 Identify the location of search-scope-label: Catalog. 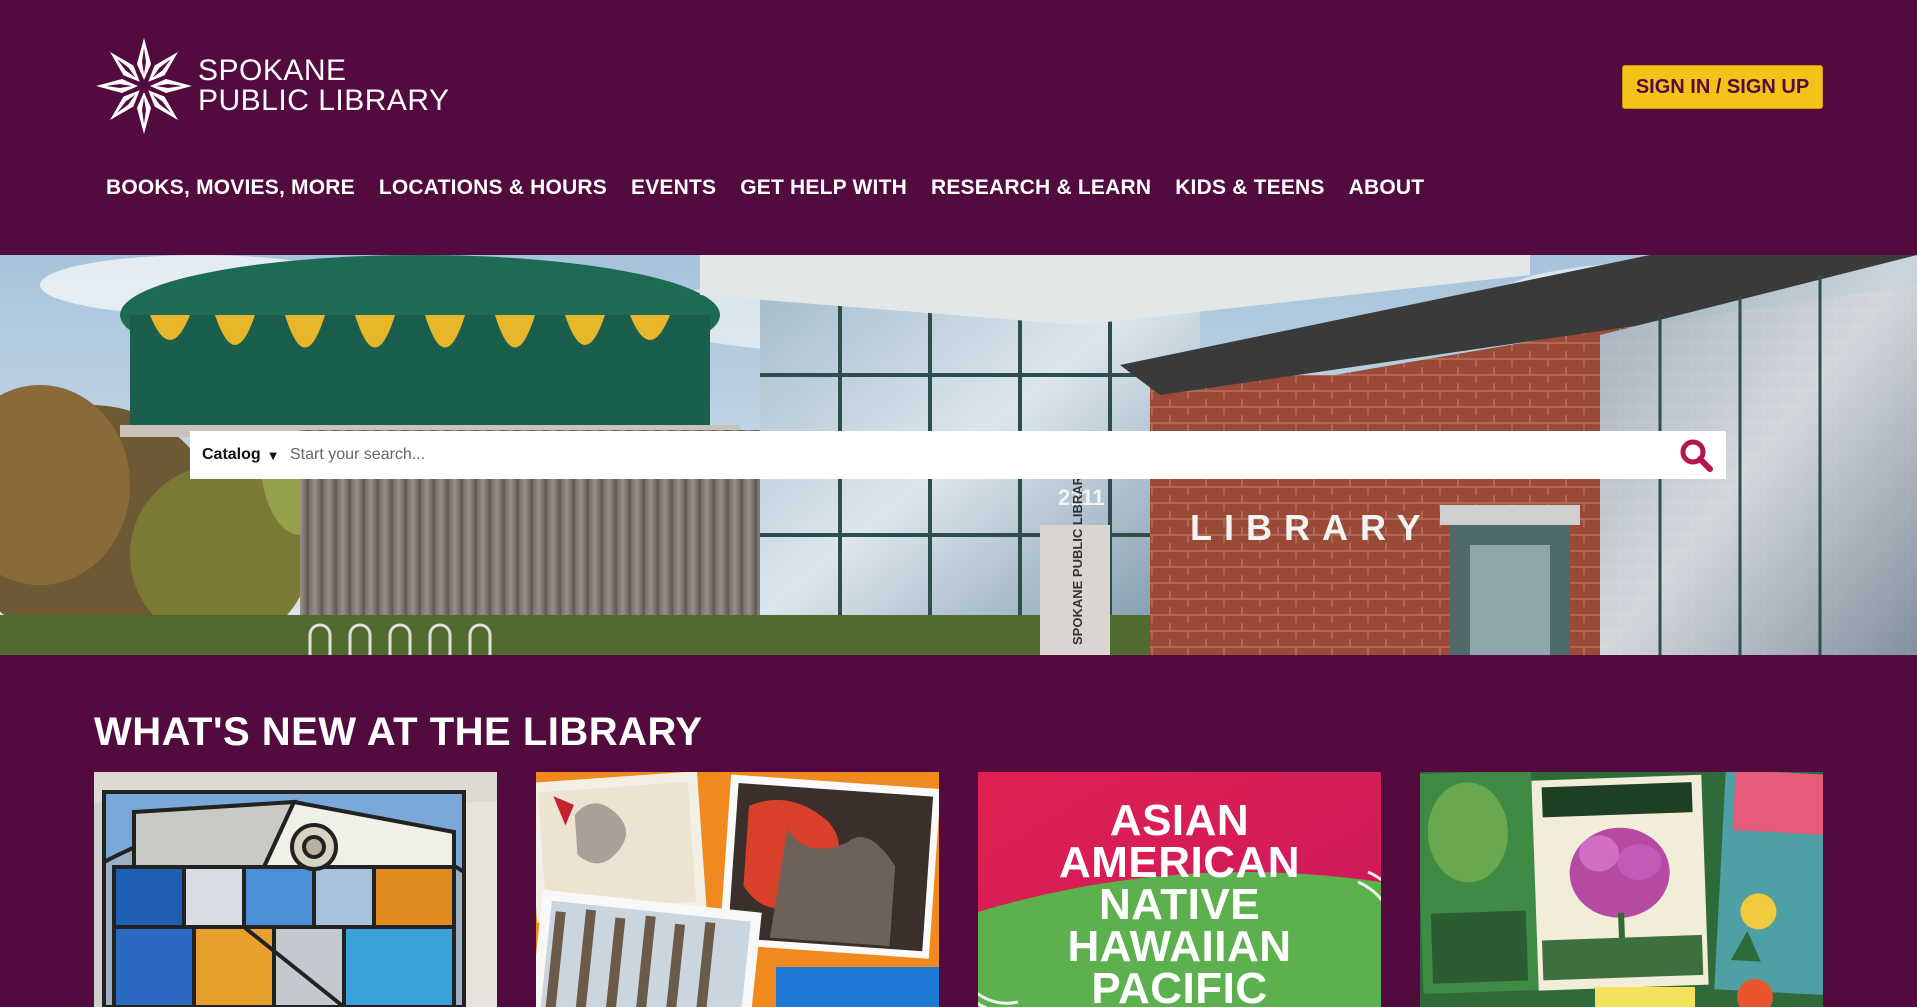
(231, 454).